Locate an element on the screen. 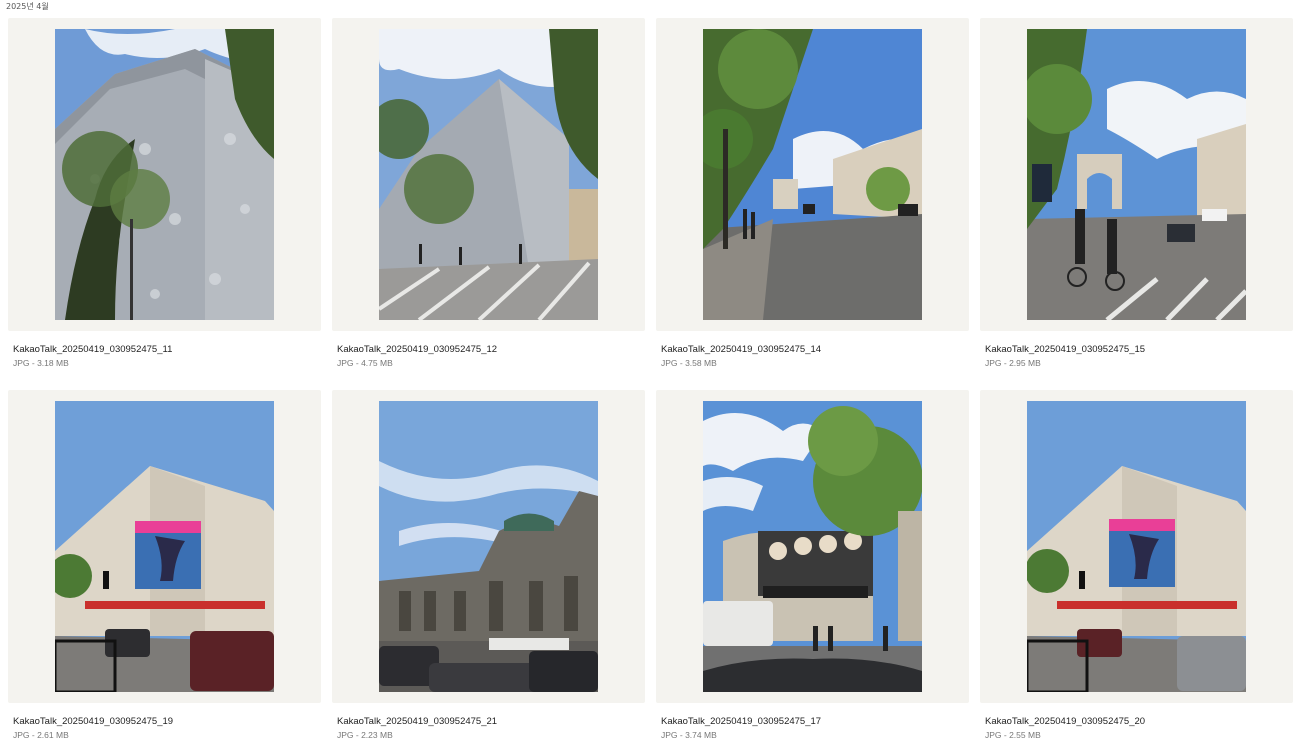  file-name: KakaoTalk_20250419_030952475_21 is located at coordinates (487, 721).